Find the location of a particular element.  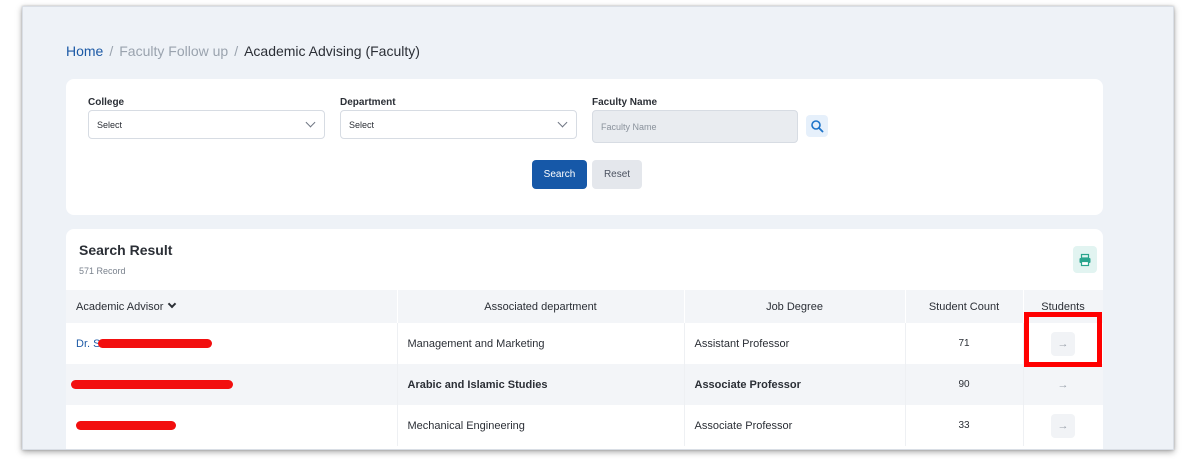

column-header-student-count: Student Count is located at coordinates (964, 306).